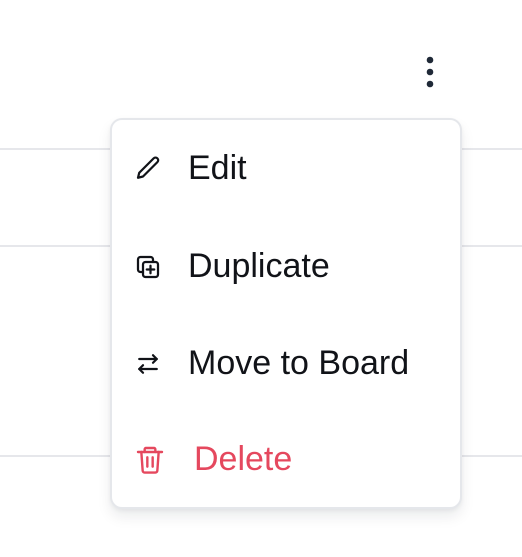 This screenshot has width=522, height=557. I want to click on more-options-button, so click(430, 72).